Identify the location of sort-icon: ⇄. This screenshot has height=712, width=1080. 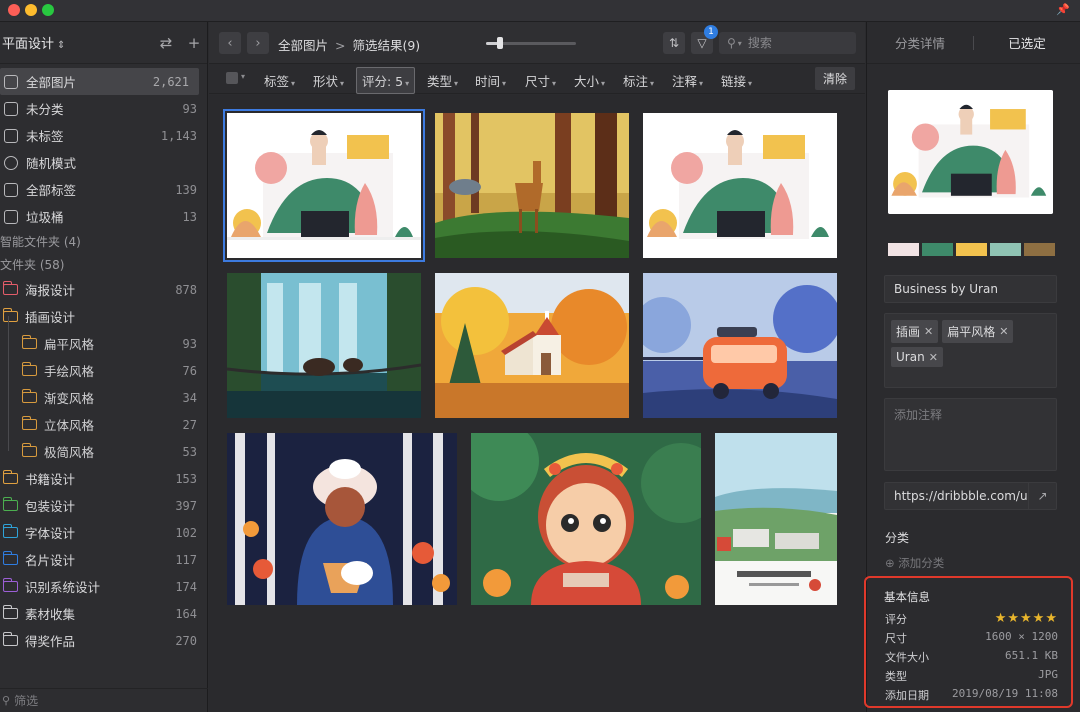
(166, 43).